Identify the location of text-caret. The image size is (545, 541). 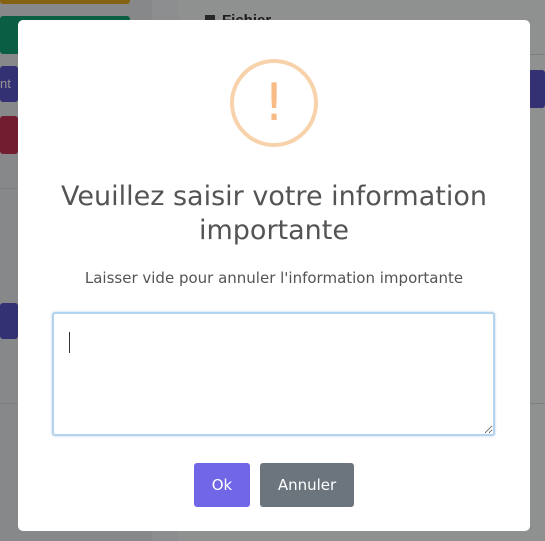
(69, 342).